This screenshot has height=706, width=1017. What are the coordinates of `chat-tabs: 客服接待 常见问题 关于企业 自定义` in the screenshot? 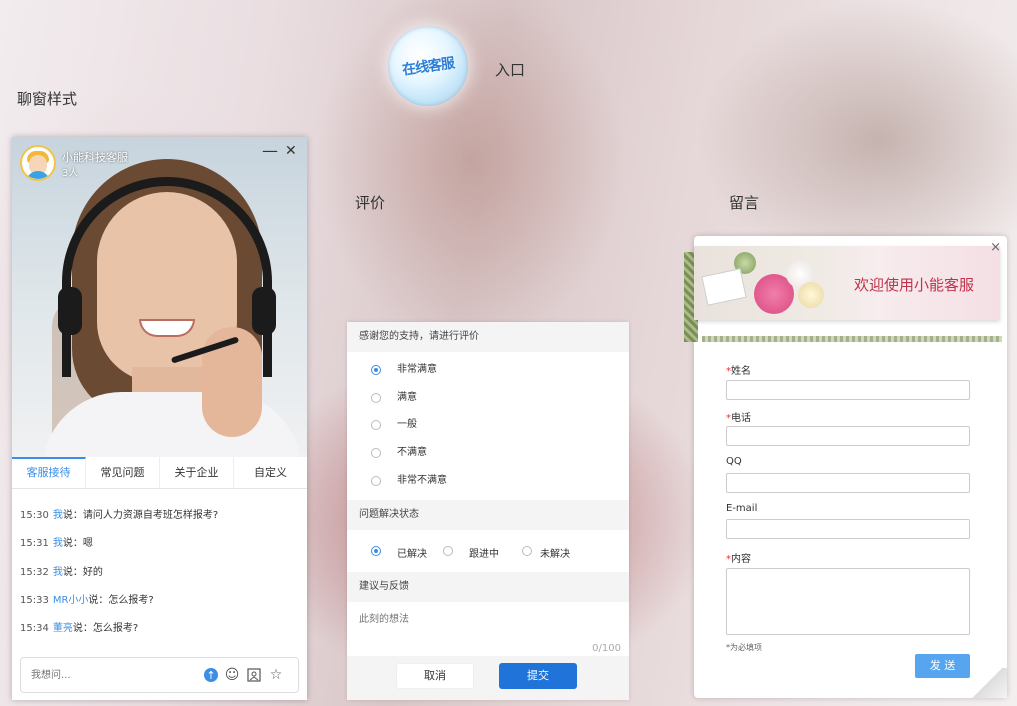 It's located at (159, 473).